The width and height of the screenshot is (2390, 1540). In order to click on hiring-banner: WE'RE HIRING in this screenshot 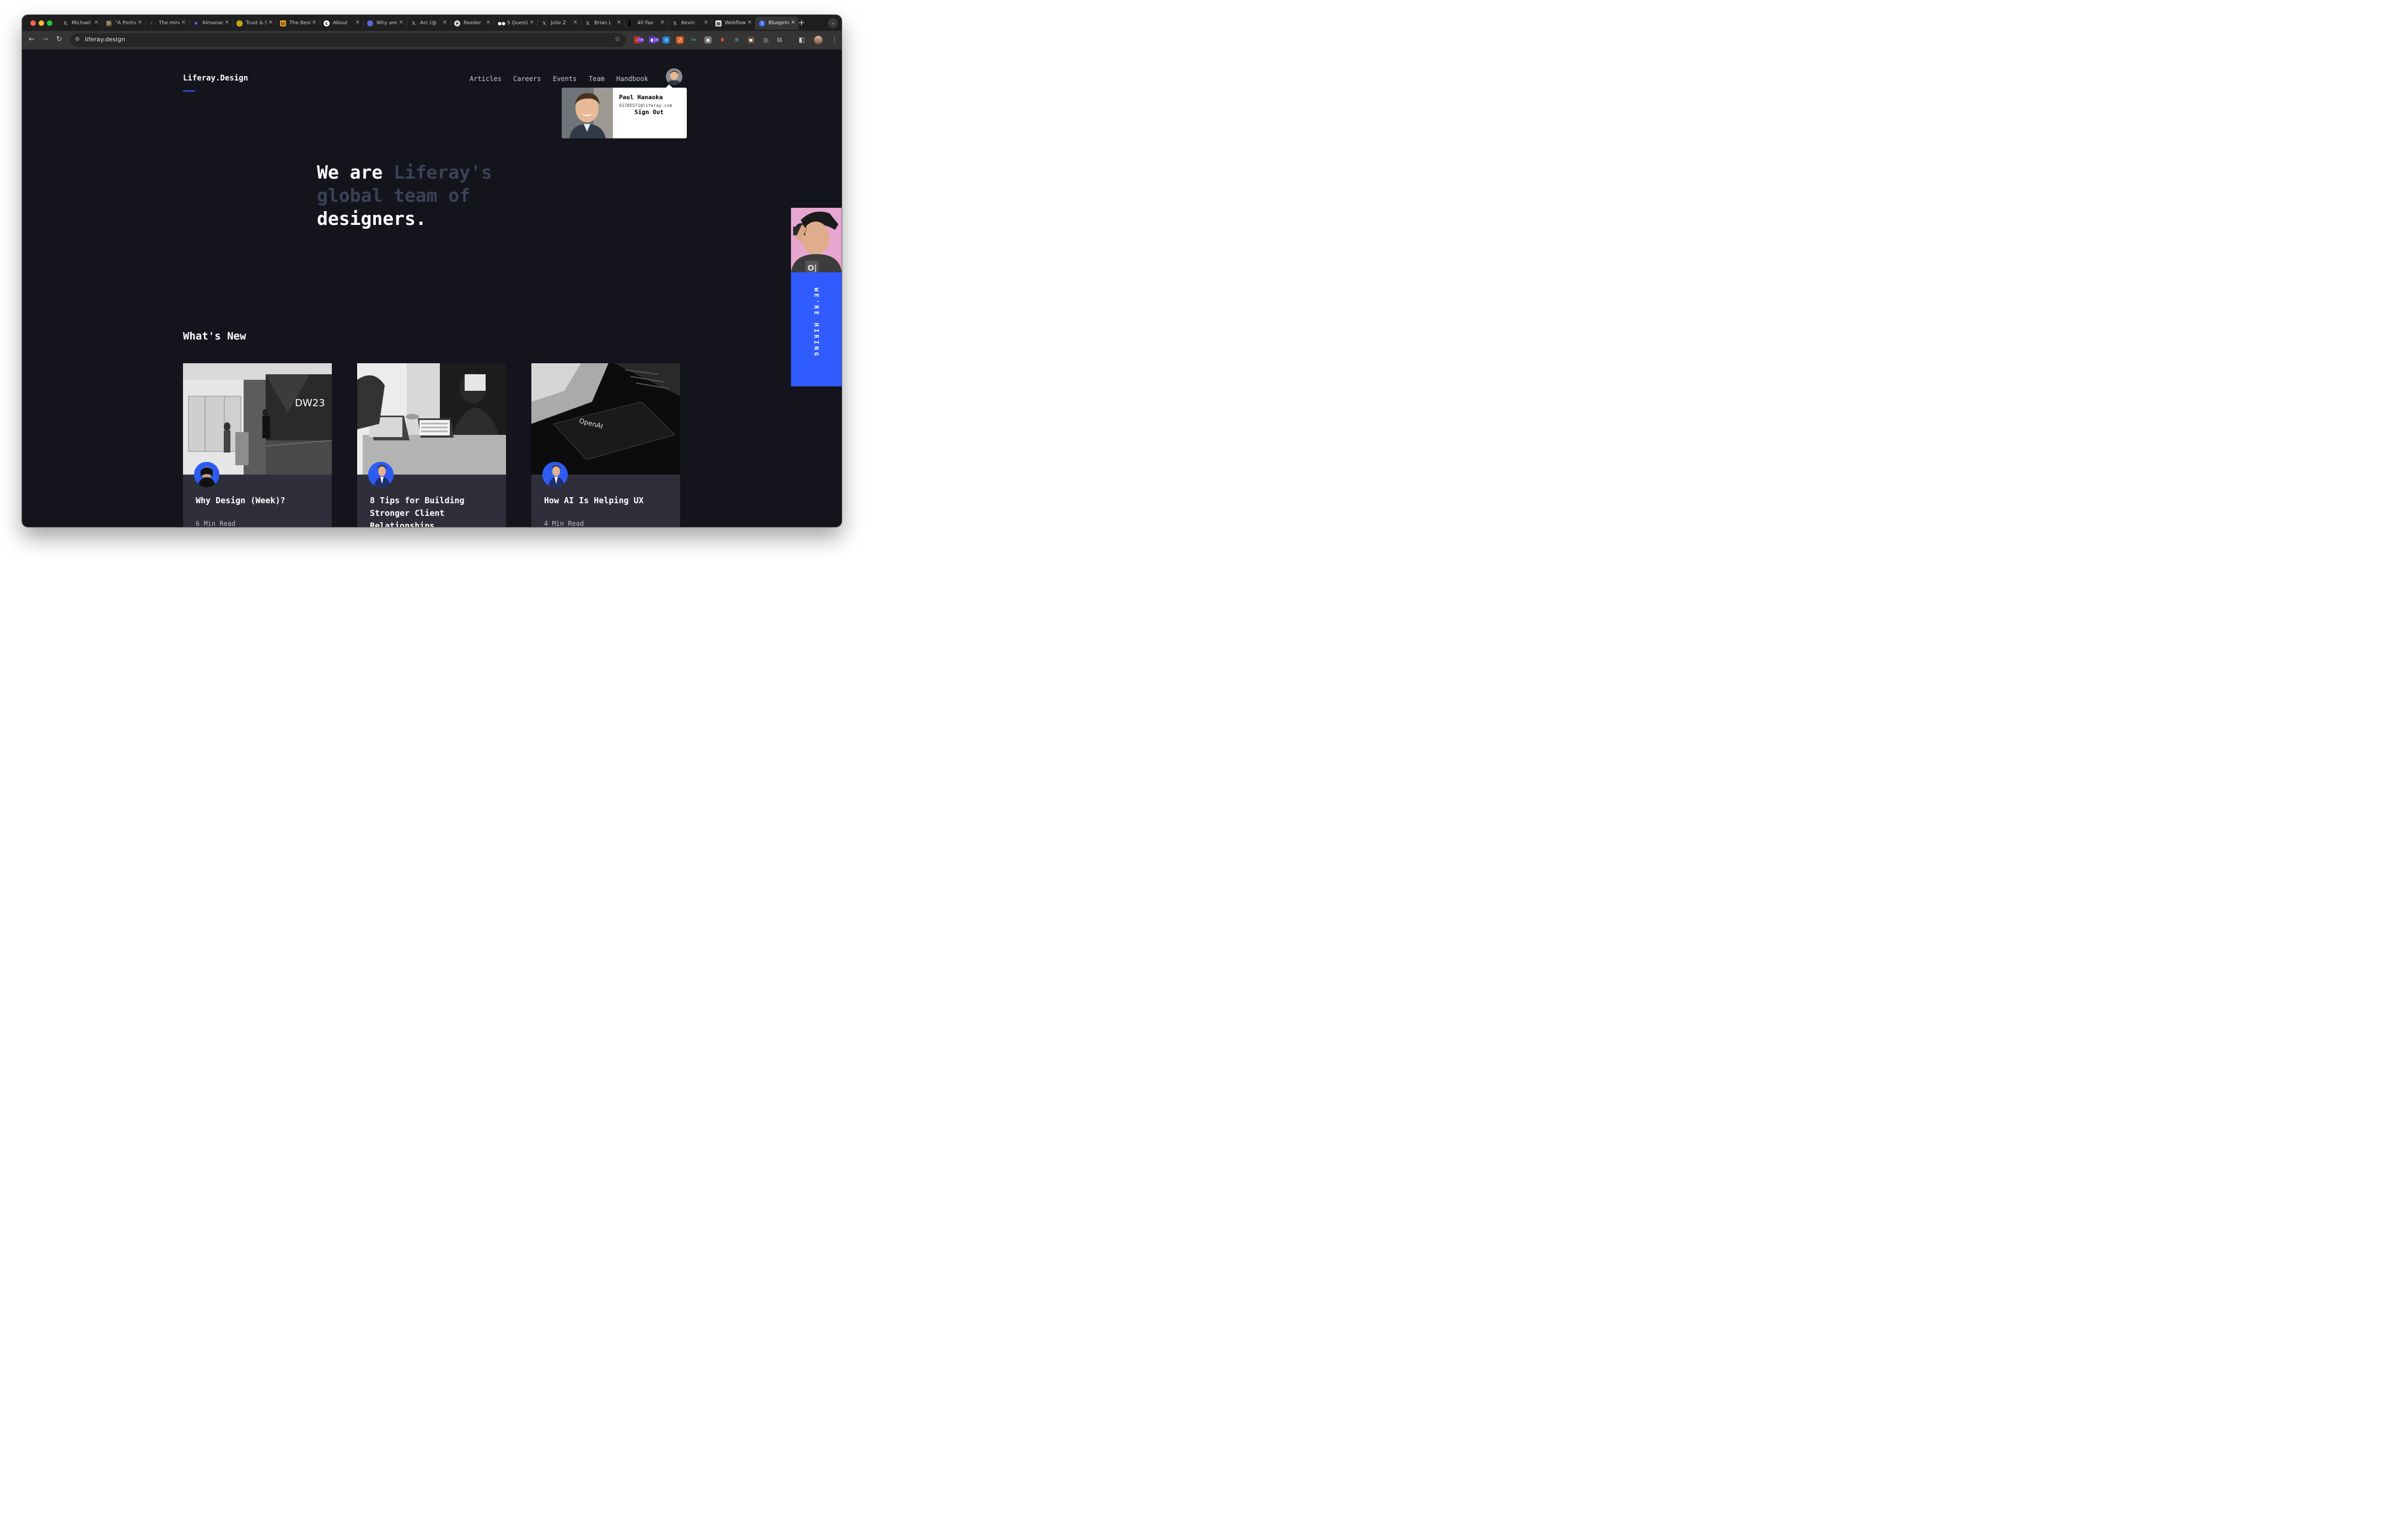, I will do `click(816, 329)`.